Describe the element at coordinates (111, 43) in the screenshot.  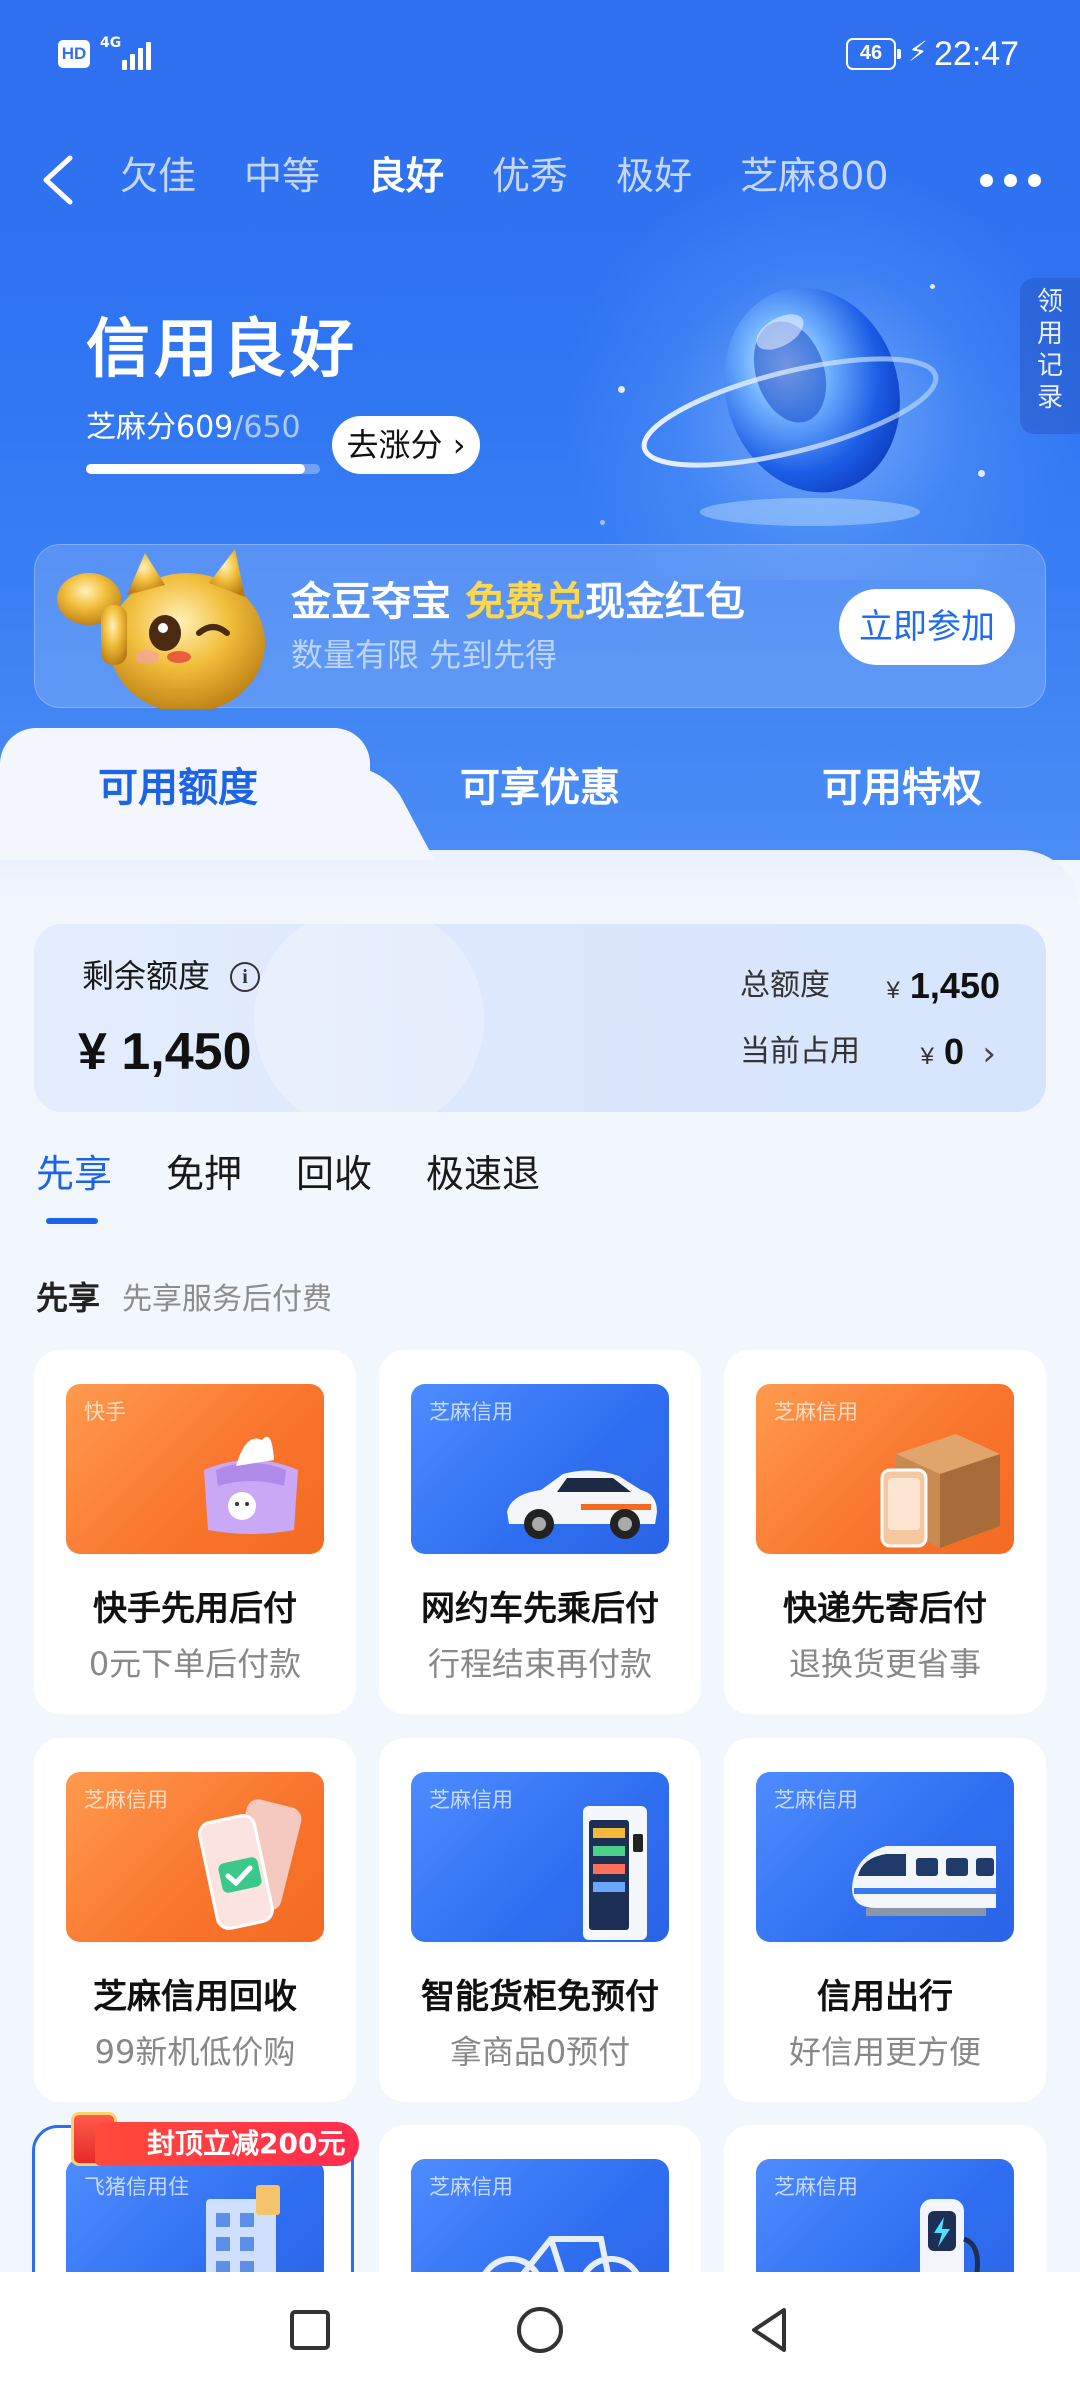
I see `network-type: 4G` at that location.